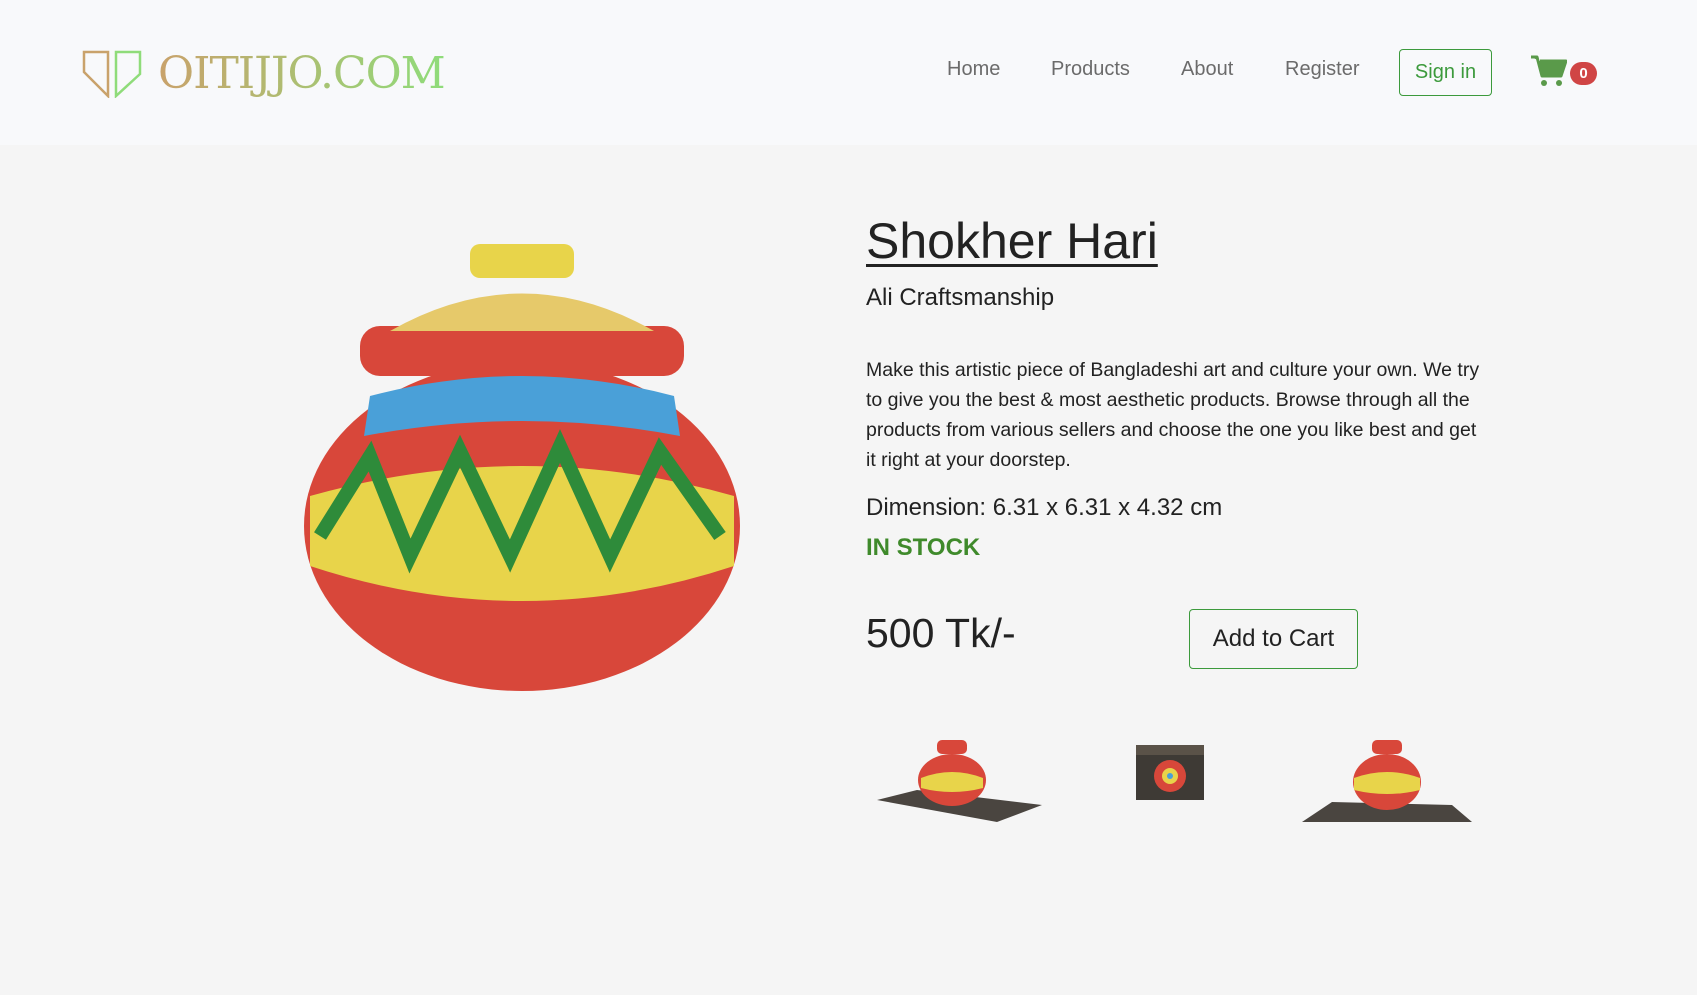 This screenshot has height=995, width=1697. What do you see at coordinates (1044, 507) in the screenshot?
I see `product-dimension: Dimension: 6.31 x 6.31 x 4.32 cm` at bounding box center [1044, 507].